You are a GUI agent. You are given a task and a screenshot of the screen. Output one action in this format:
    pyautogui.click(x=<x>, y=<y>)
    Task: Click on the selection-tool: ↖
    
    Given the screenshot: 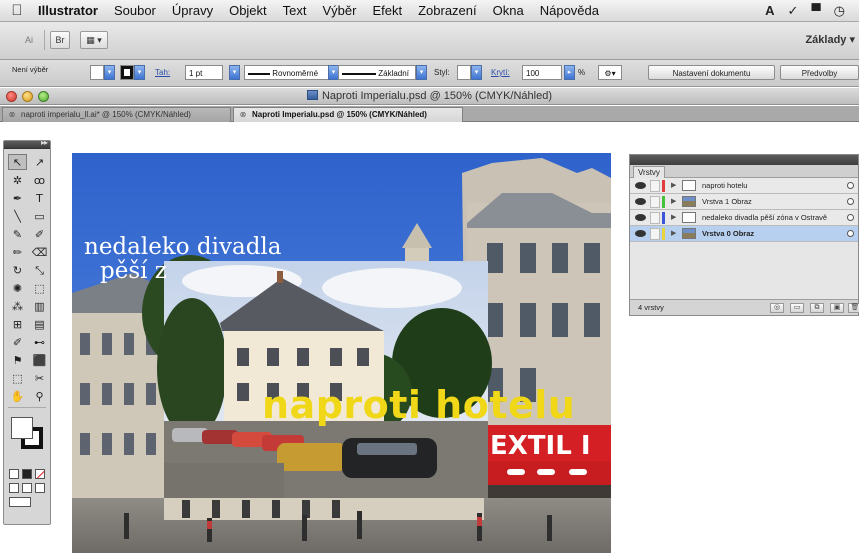 What is the action you would take?
    pyautogui.click(x=17, y=162)
    